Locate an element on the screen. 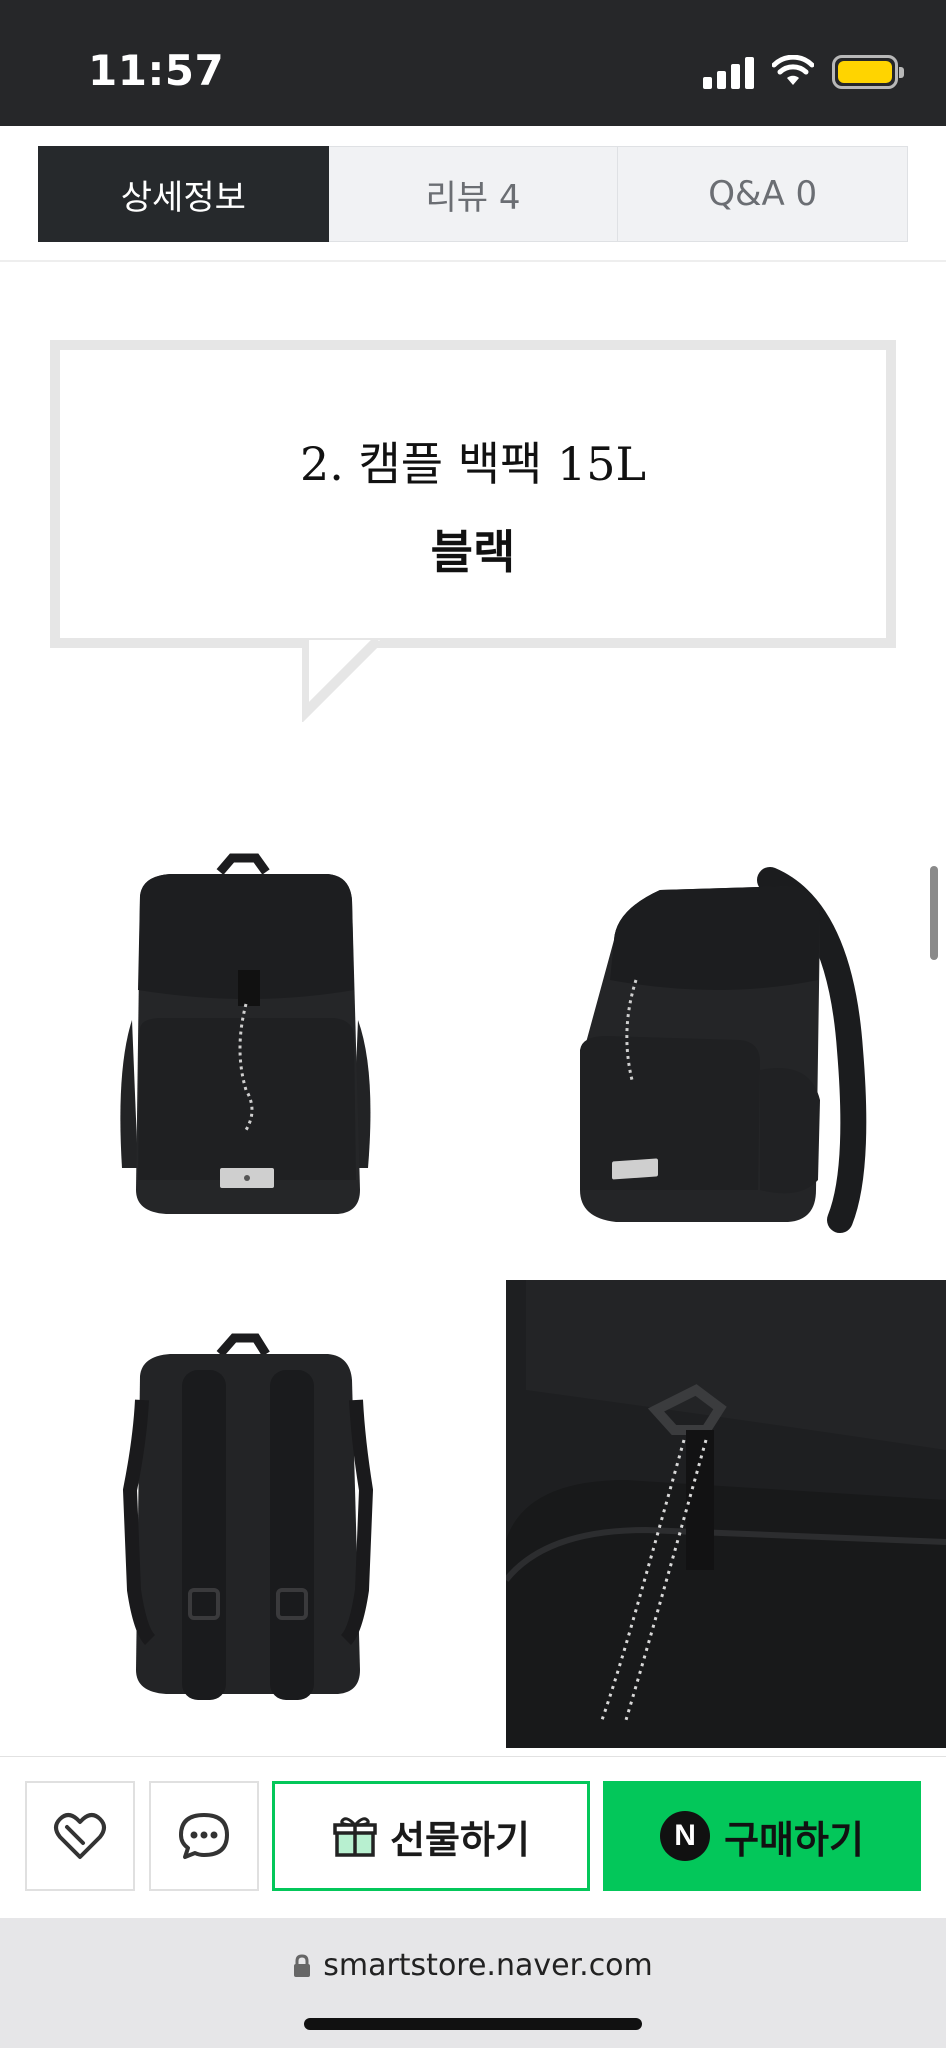 The image size is (946, 2048). bubble-tail is located at coordinates (341, 681).